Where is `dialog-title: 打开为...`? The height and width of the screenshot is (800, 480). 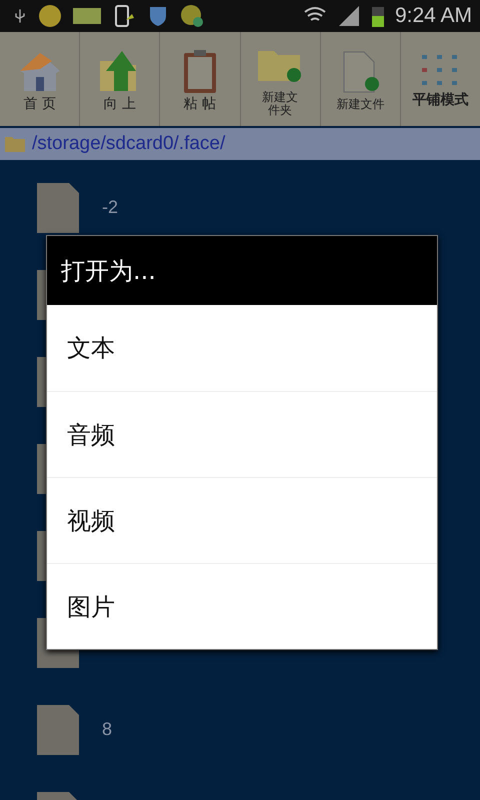 dialog-title: 打开为... is located at coordinates (108, 271).